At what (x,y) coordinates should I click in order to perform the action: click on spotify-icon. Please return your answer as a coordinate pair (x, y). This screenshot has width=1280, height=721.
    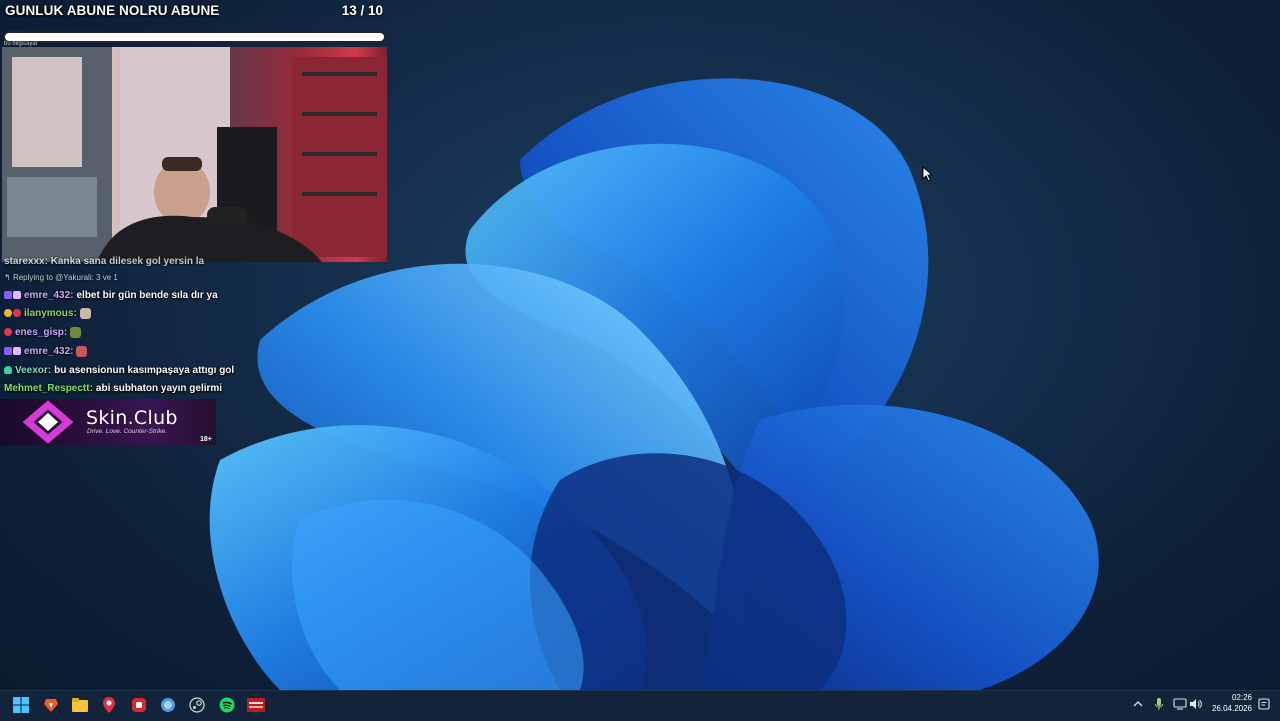
    Looking at the image, I should click on (227, 705).